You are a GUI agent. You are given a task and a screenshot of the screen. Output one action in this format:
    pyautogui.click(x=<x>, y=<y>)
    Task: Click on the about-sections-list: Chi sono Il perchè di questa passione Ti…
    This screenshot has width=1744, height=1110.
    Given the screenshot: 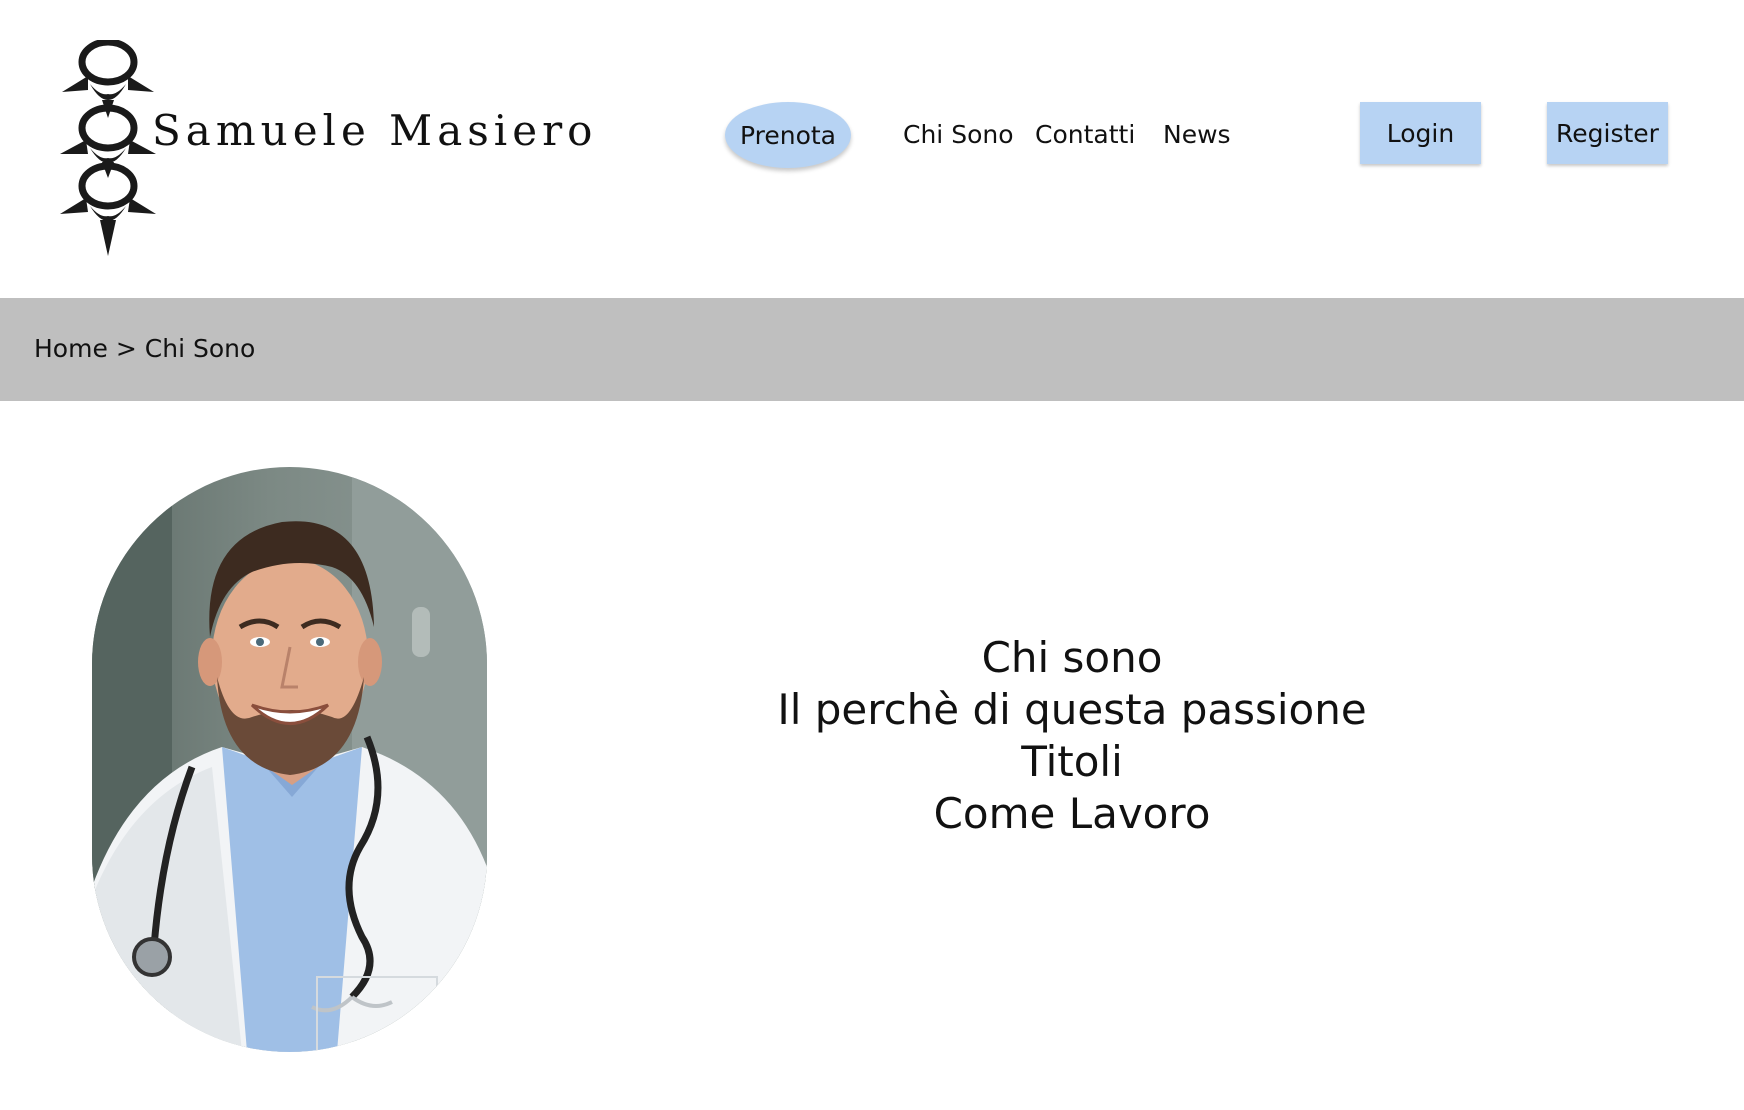 What is the action you would take?
    pyautogui.click(x=1072, y=736)
    